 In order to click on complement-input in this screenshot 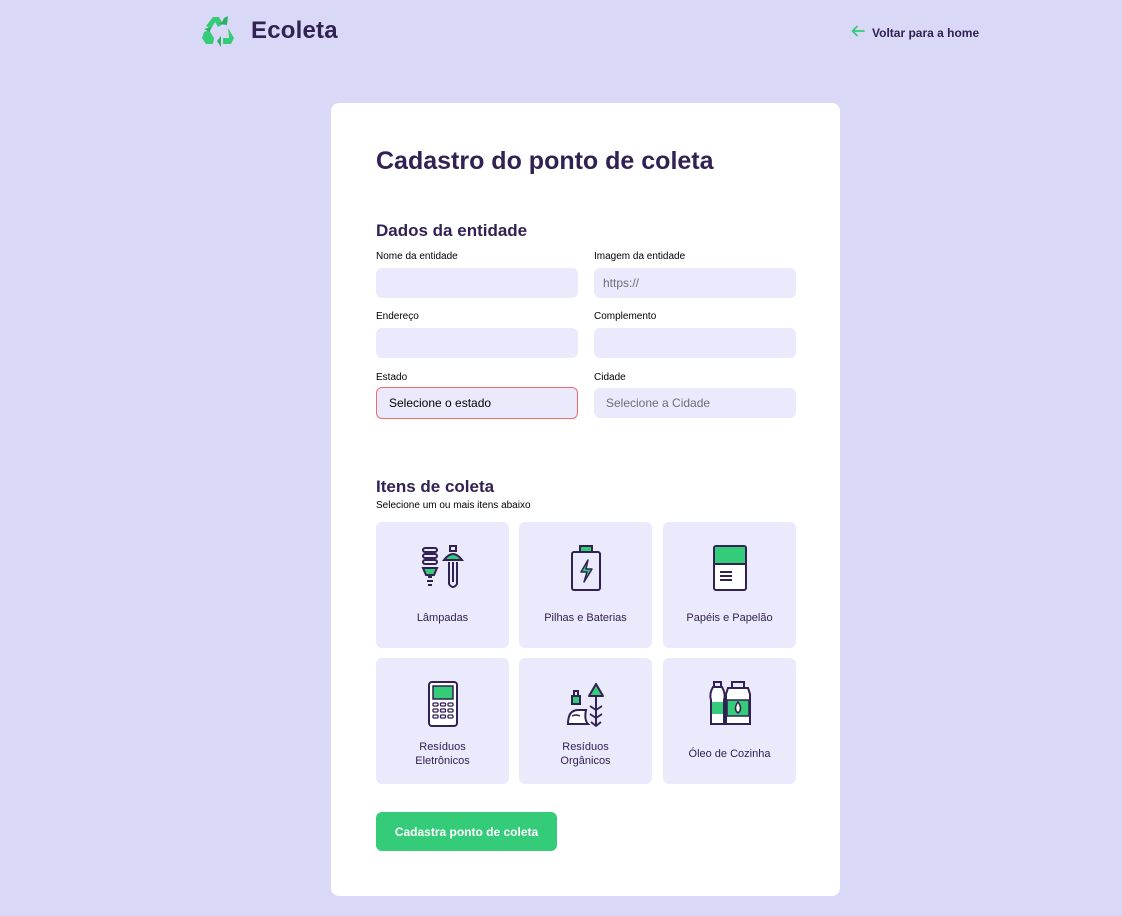, I will do `click(695, 343)`.